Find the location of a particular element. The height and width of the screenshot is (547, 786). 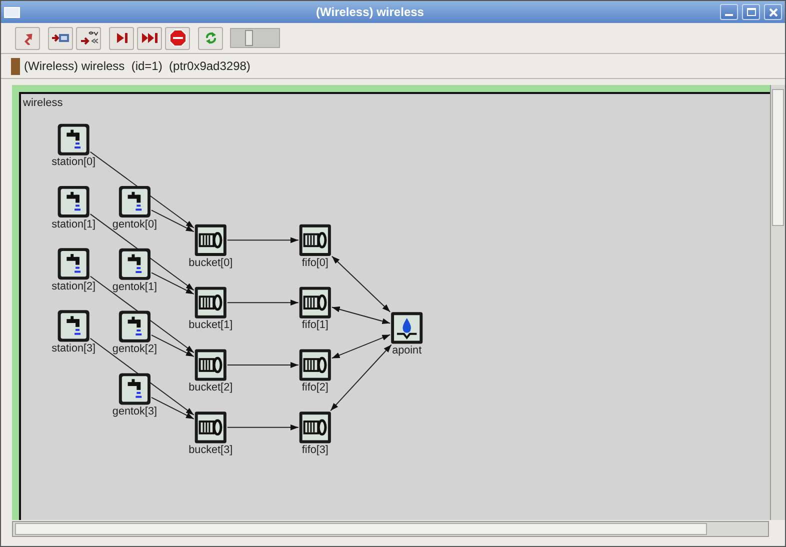

inspect-icon is located at coordinates (61, 38).